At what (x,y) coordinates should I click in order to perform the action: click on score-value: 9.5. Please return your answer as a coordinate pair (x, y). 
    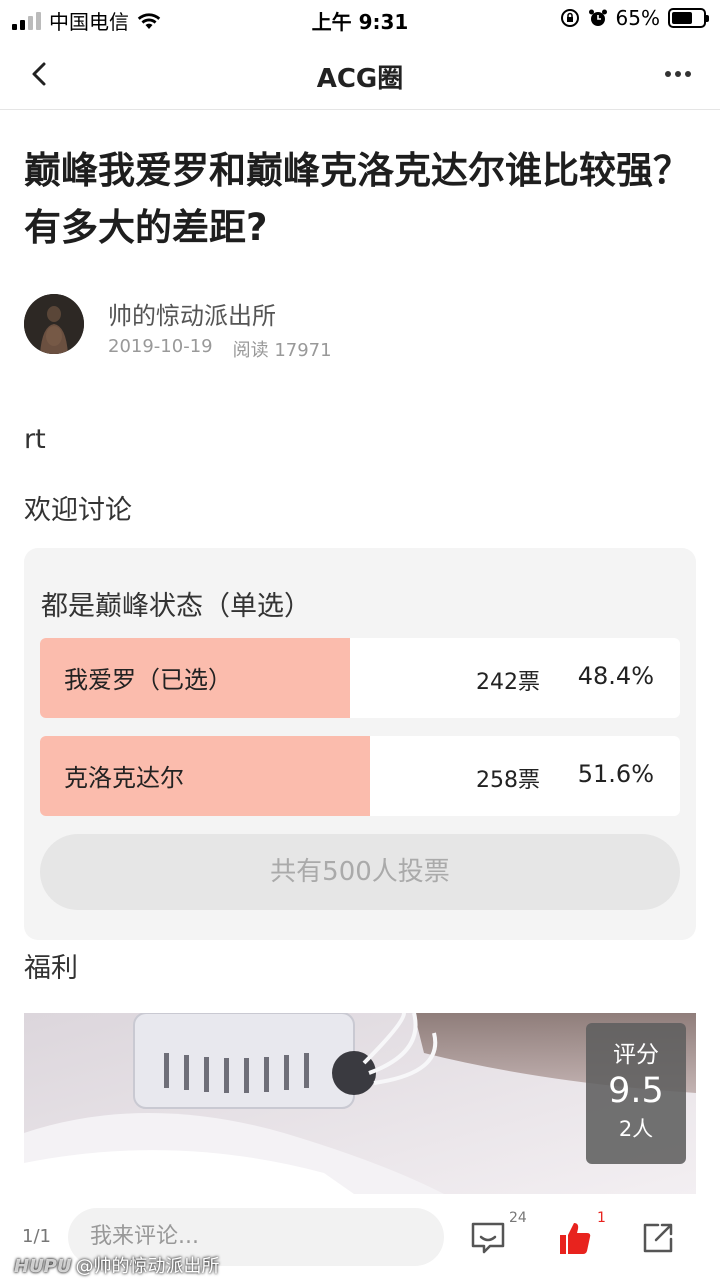
    Looking at the image, I should click on (636, 1091).